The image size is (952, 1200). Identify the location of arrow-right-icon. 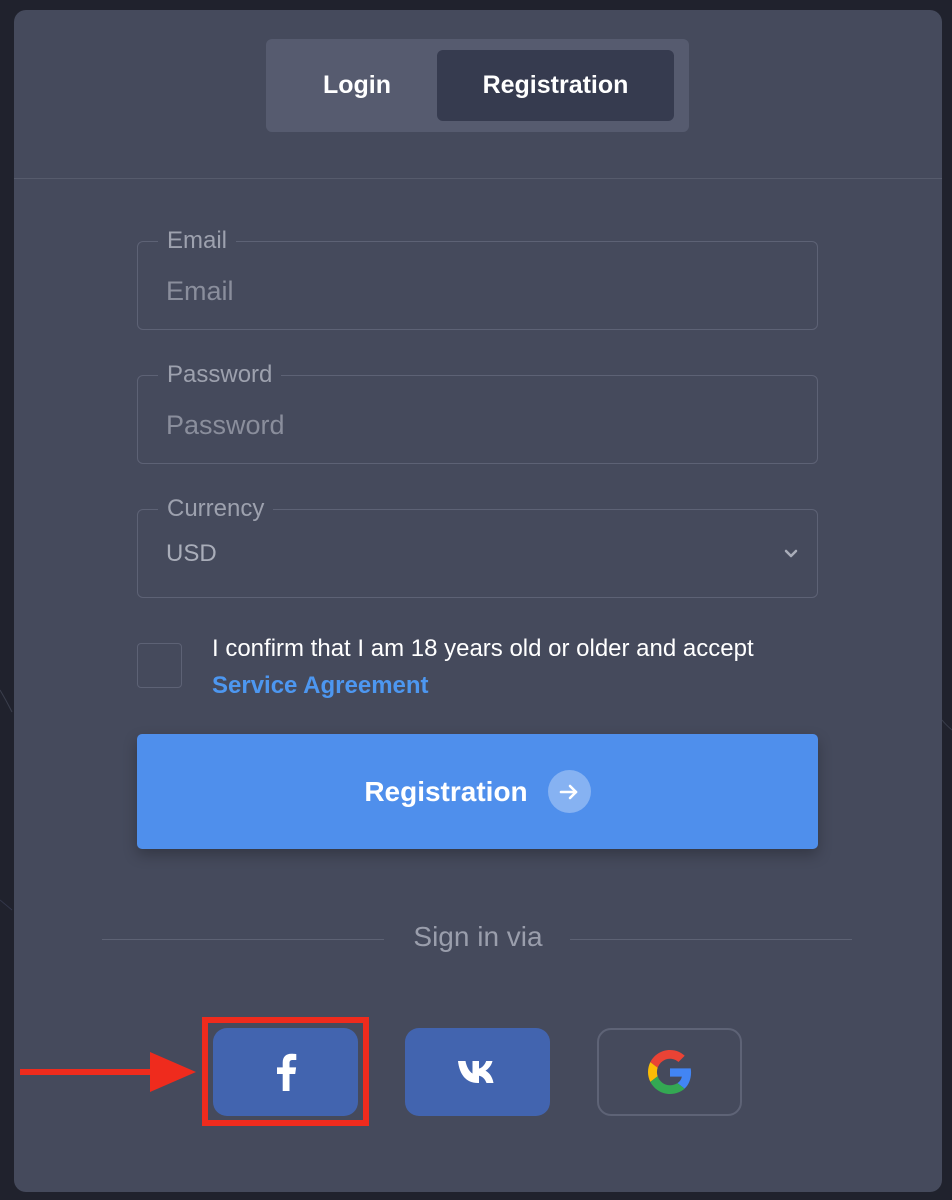
(569, 791).